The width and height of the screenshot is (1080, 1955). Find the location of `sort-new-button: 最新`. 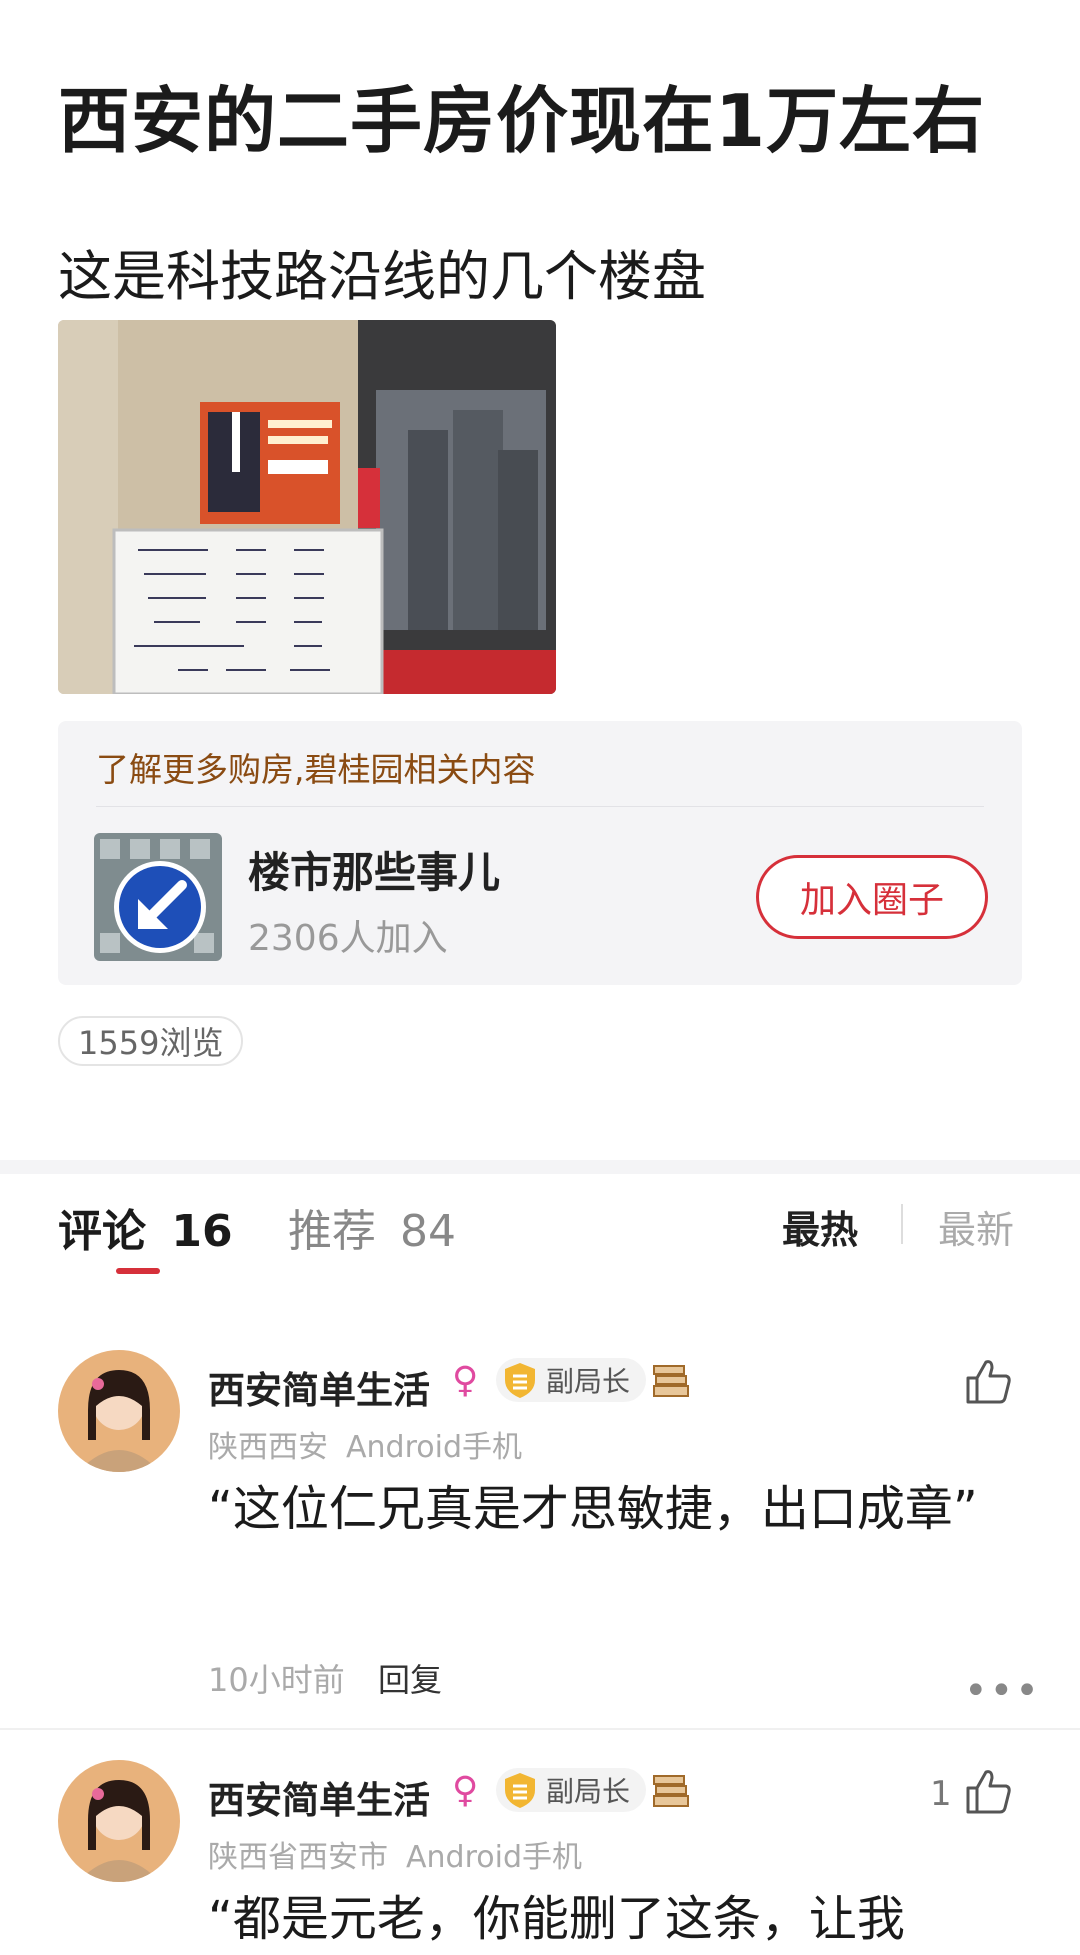

sort-new-button: 最新 is located at coordinates (976, 1226).